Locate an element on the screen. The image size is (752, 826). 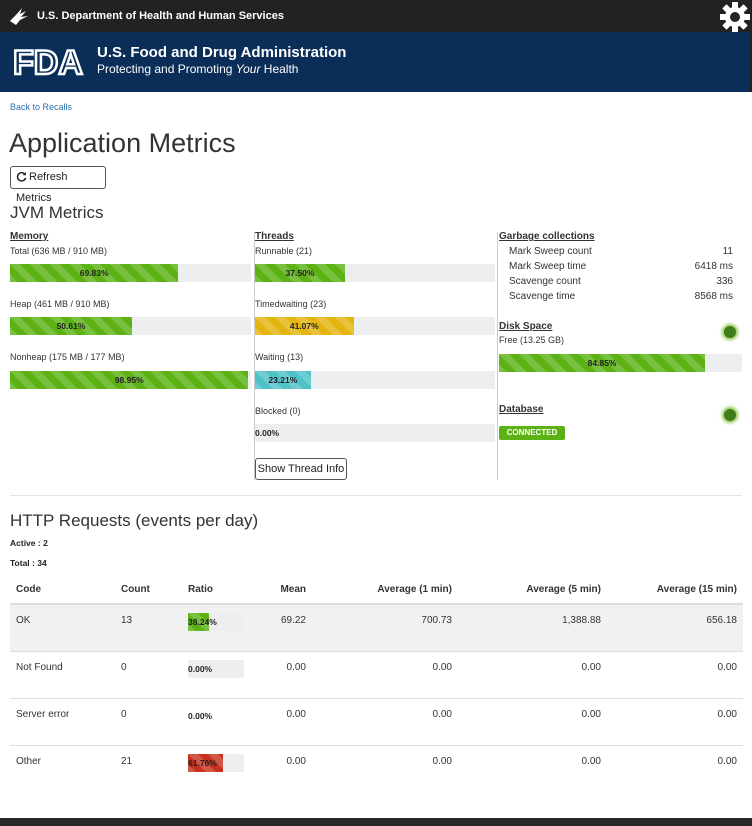
threads-blocked-label: Blocked (0) is located at coordinates (278, 411).